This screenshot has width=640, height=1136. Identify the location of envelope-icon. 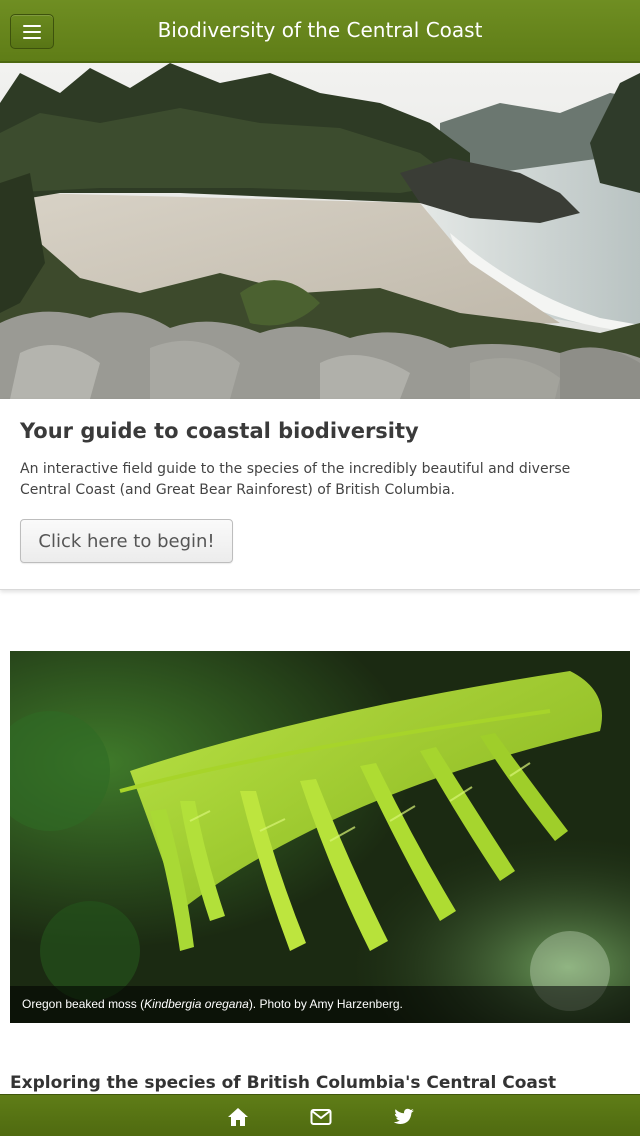
(321, 1117).